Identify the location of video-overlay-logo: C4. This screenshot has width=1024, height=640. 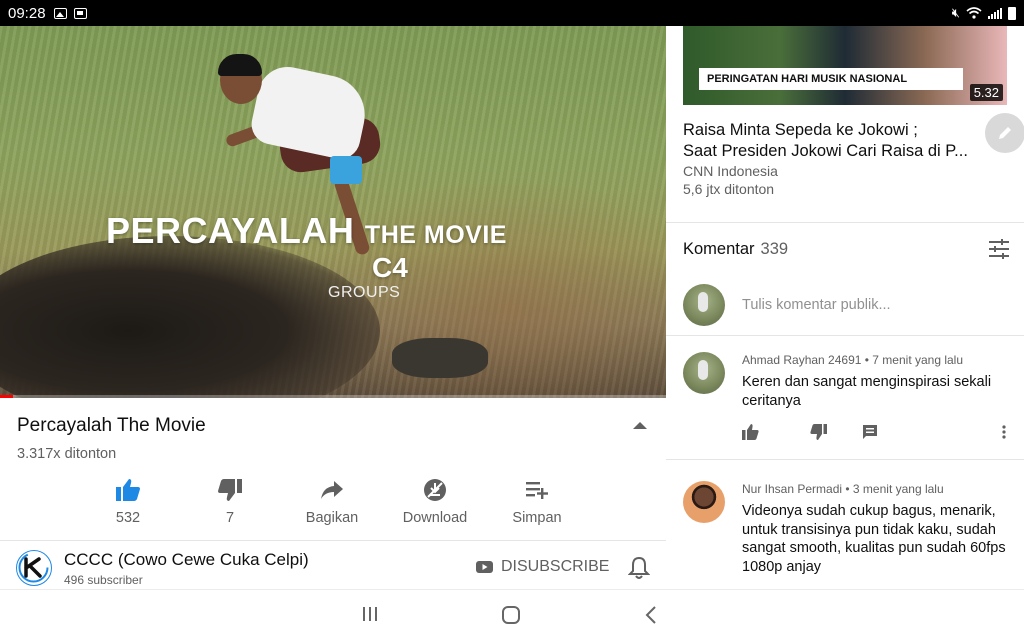
(390, 267).